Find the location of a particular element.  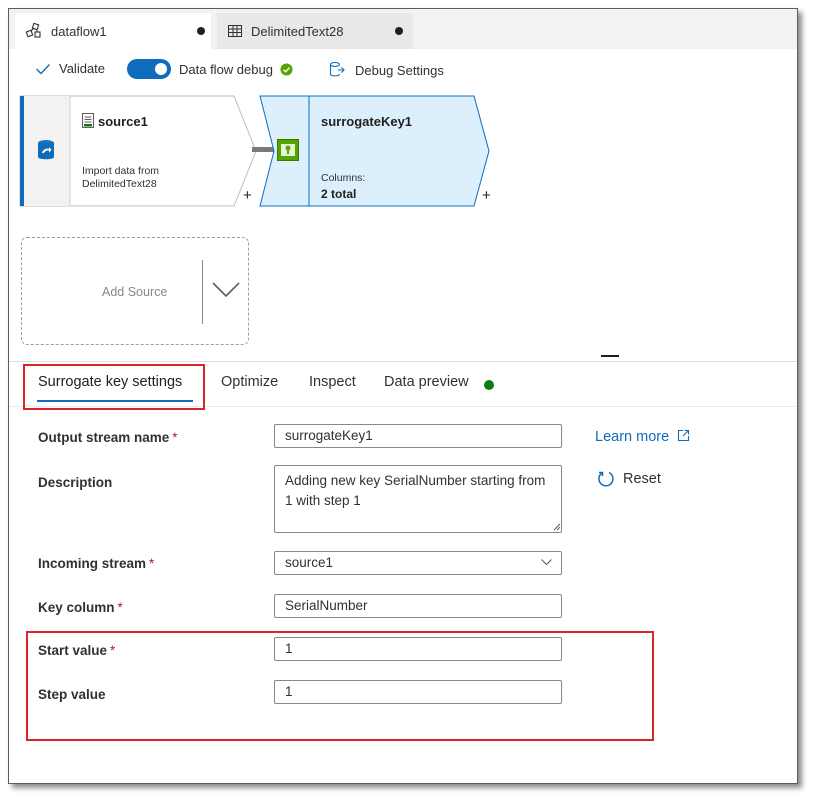

source-database-icon is located at coordinates (46, 150).